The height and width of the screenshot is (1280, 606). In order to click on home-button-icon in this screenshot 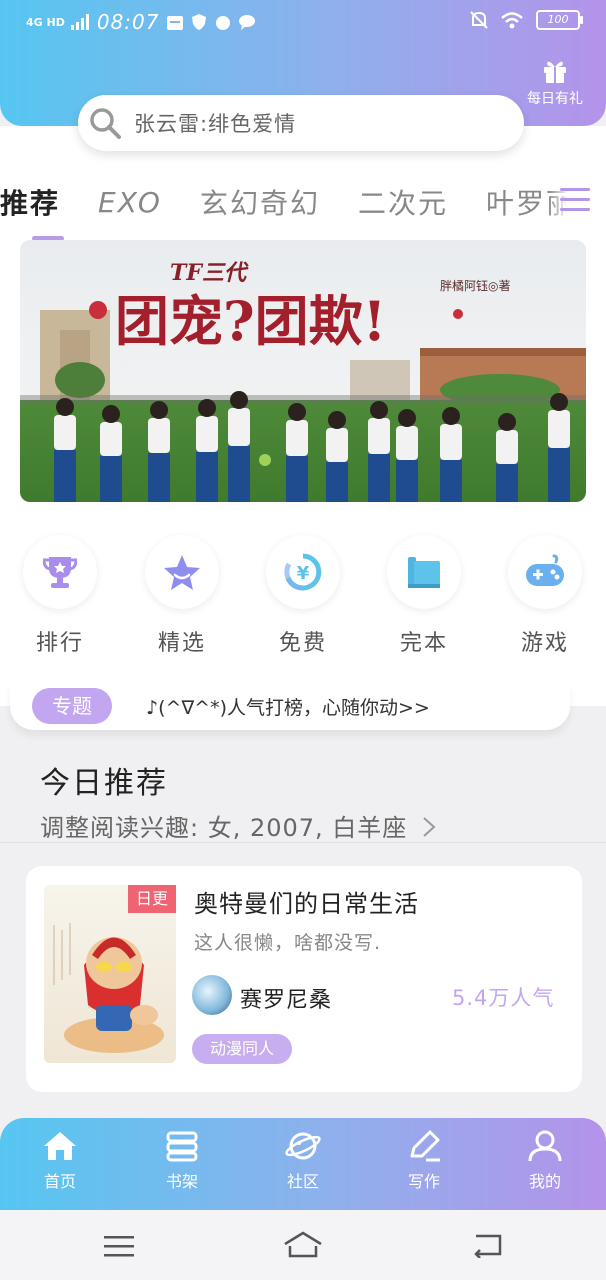, I will do `click(303, 1245)`.